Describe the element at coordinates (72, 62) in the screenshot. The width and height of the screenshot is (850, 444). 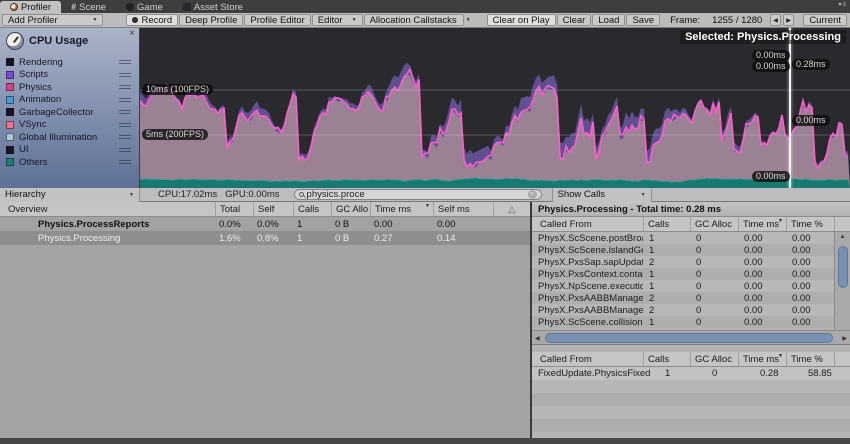
I see `legend-item-rendering: Rendering` at that location.